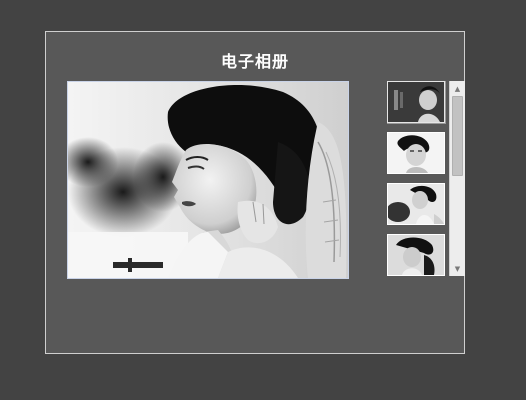 The image size is (526, 400). I want to click on scroll-up-arrow-icon: ▲, so click(457, 88).